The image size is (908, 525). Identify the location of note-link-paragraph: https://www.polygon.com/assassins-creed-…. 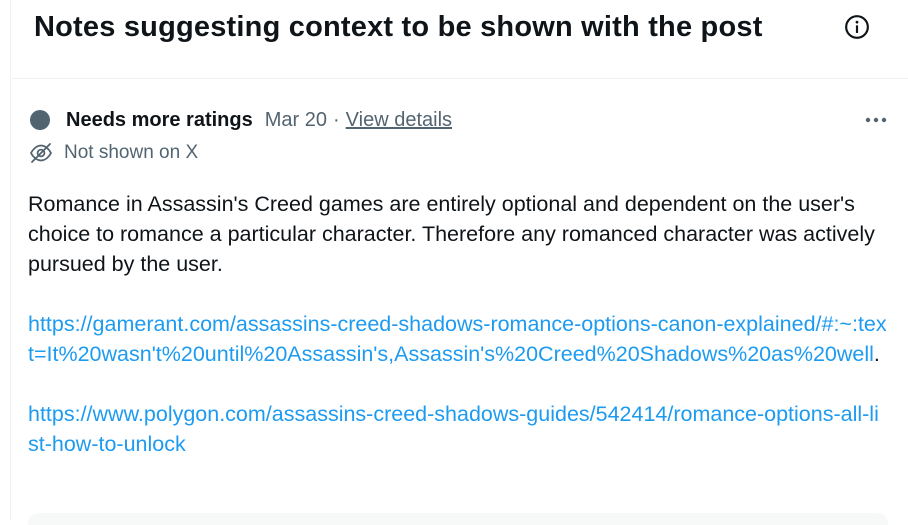
(458, 429).